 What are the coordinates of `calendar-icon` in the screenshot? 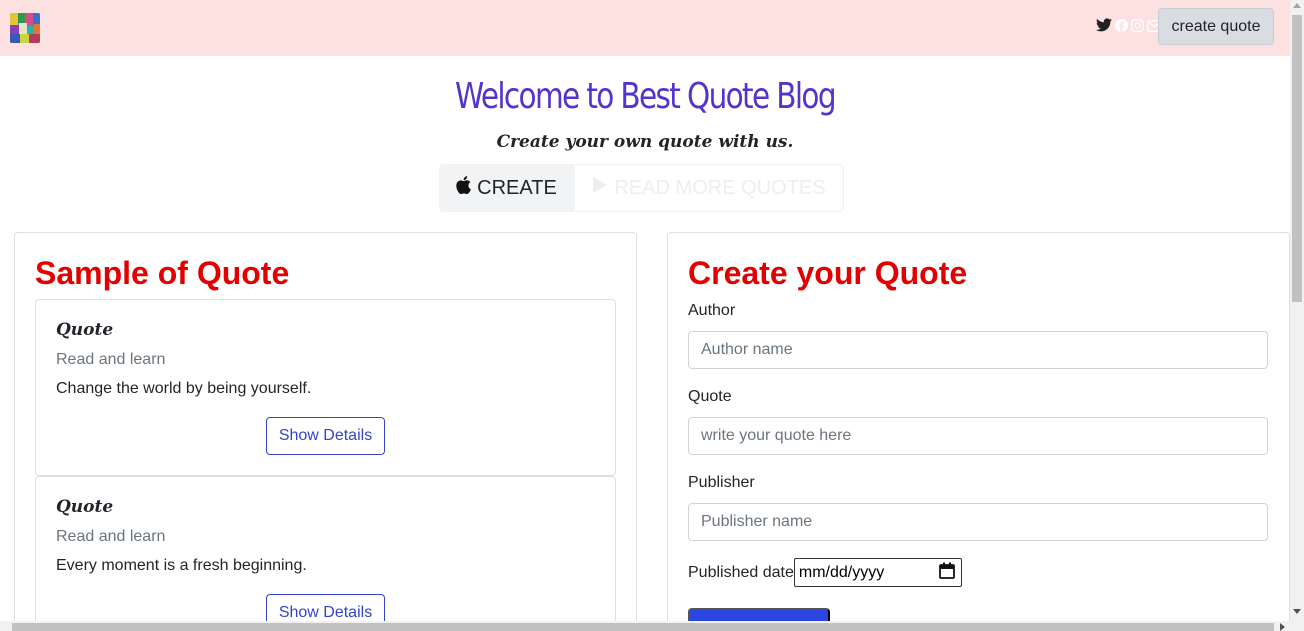 It's located at (946, 573).